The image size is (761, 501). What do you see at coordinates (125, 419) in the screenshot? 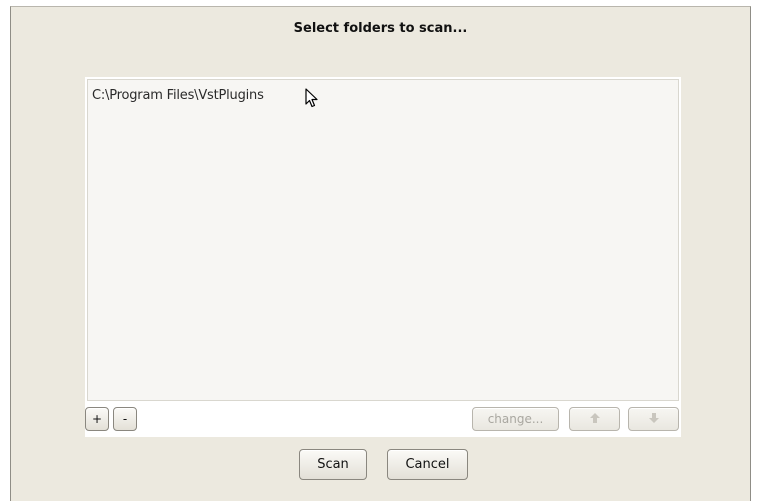
I see `remove-folder-button: -` at bounding box center [125, 419].